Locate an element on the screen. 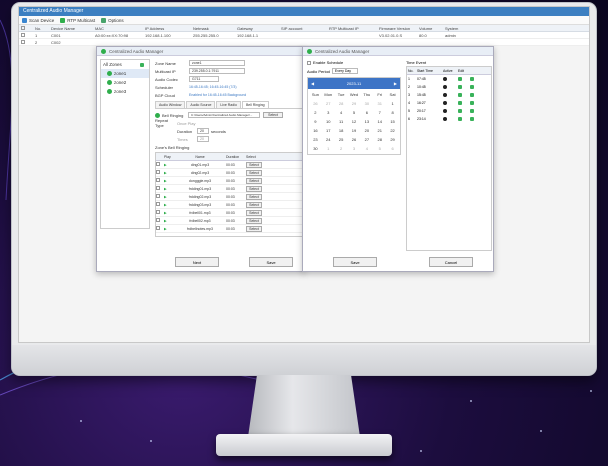 This screenshot has height=466, width=608. zone-list-root: All Zones is located at coordinates (125, 64).